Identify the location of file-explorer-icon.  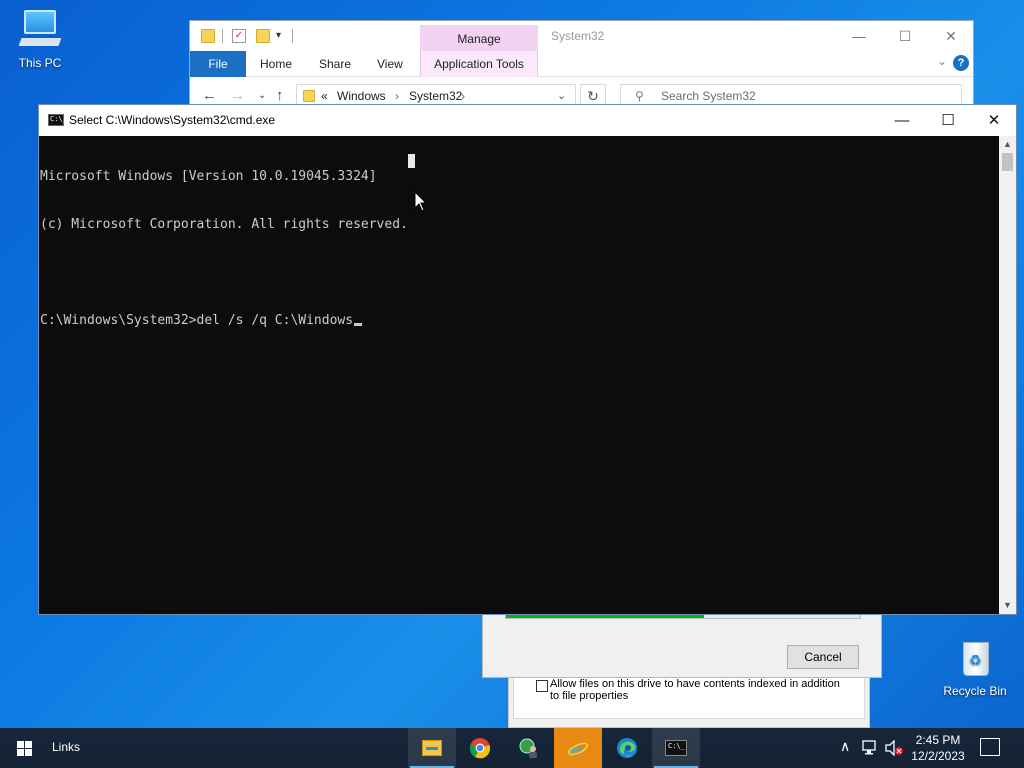
(432, 748).